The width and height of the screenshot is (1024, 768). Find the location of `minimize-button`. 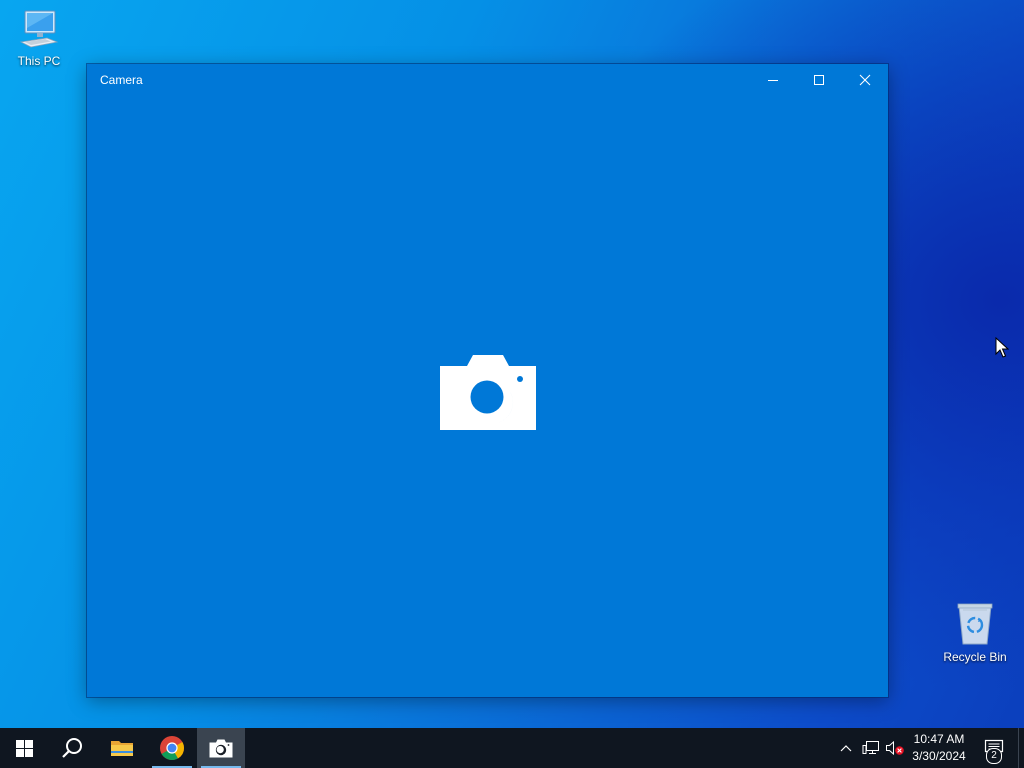

minimize-button is located at coordinates (773, 80).